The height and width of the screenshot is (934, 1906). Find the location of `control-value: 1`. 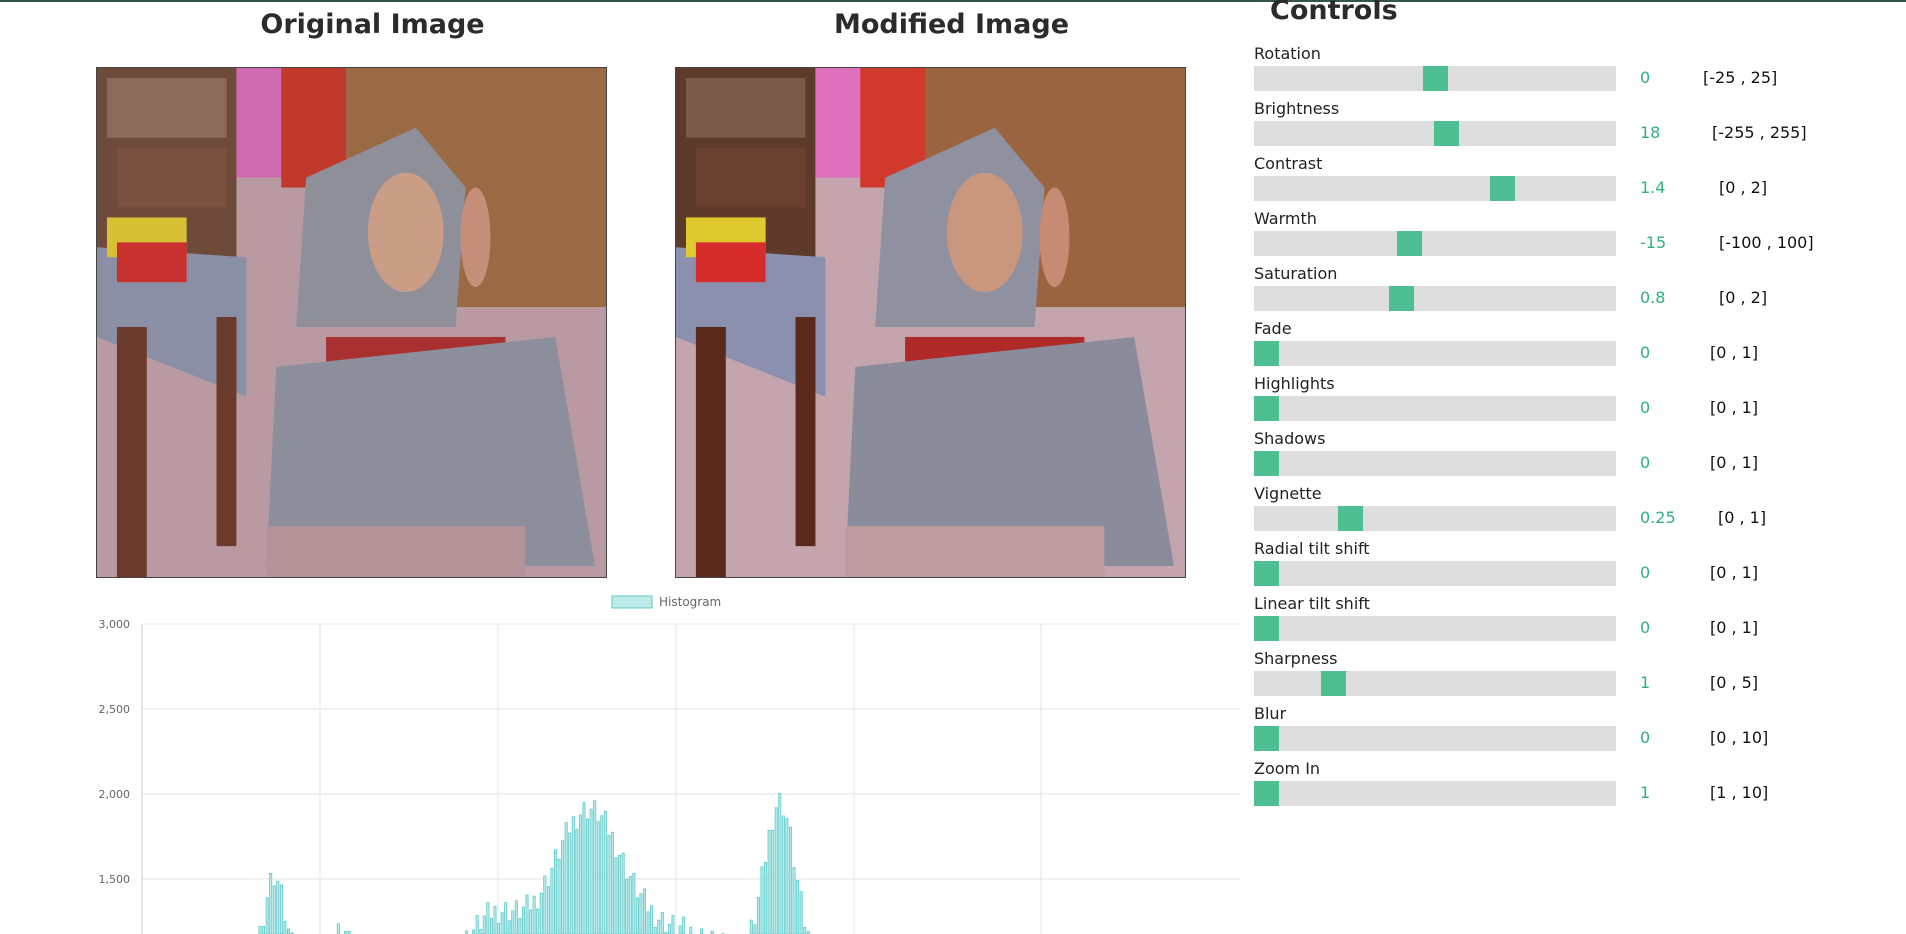

control-value: 1 is located at coordinates (1645, 792).